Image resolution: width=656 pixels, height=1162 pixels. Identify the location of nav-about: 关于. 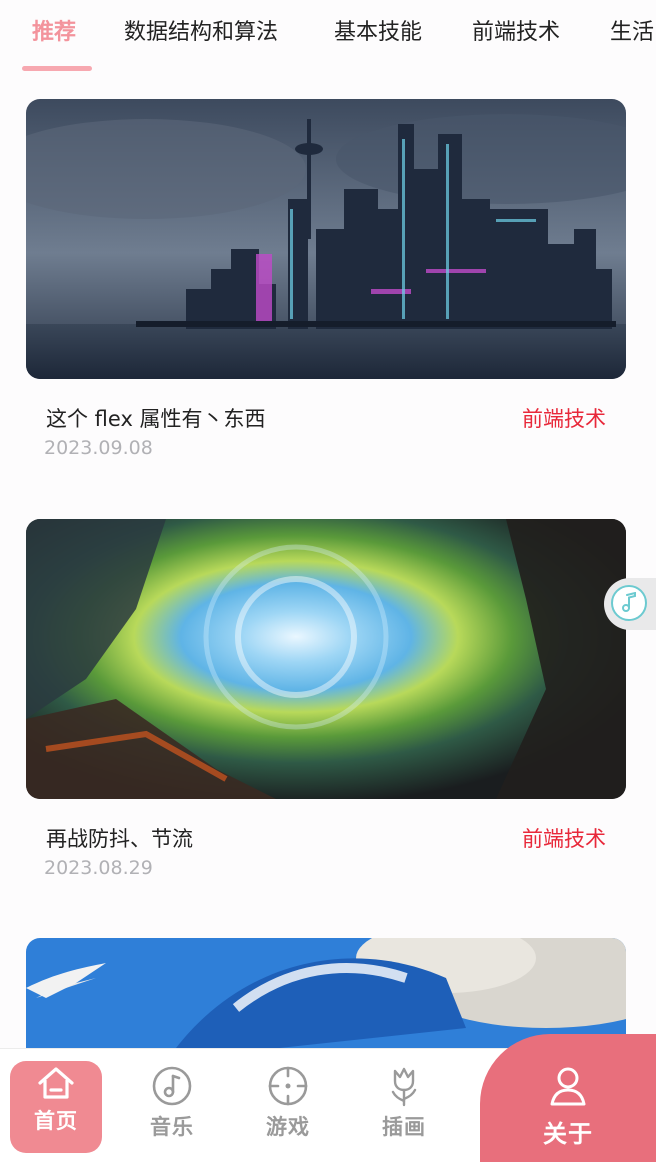
(568, 1098).